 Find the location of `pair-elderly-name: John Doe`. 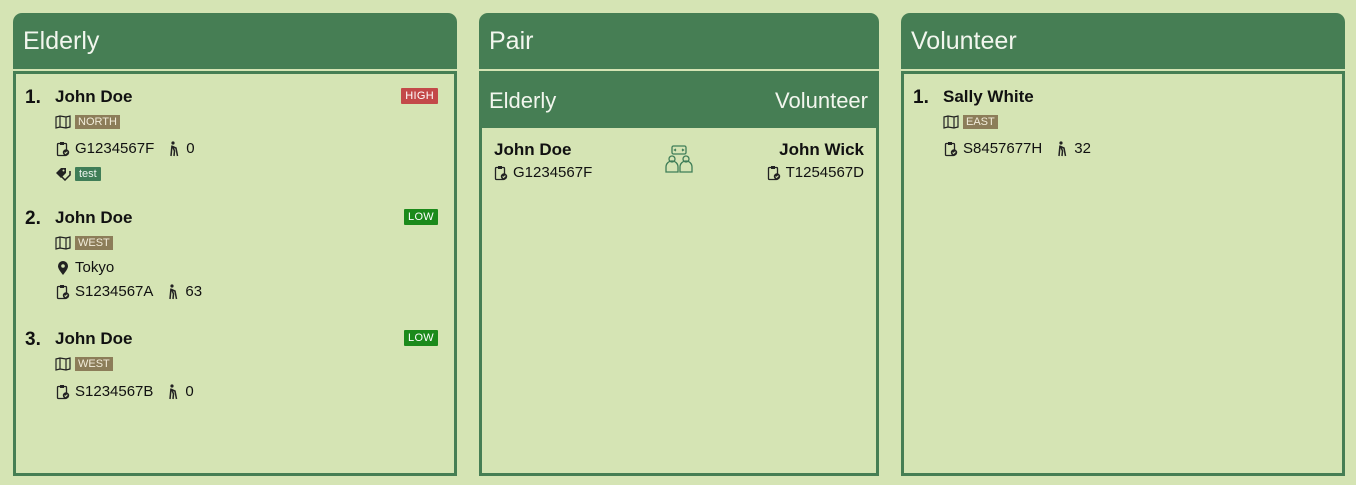

pair-elderly-name: John Doe is located at coordinates (533, 149).